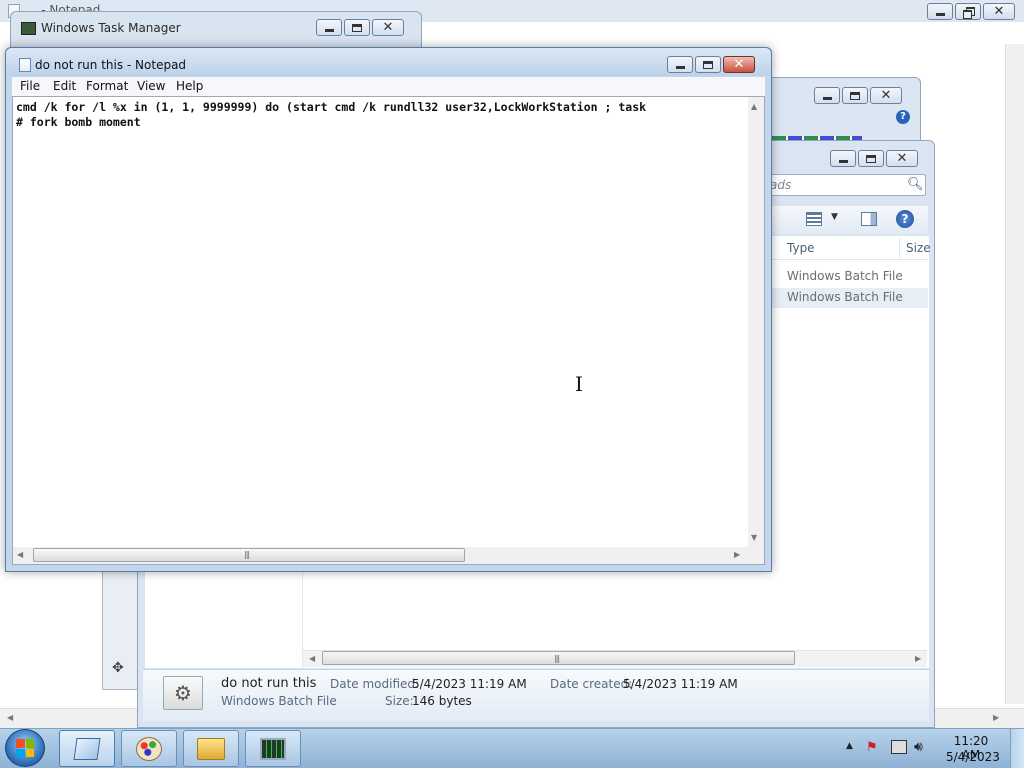 This screenshot has width=1024, height=768. I want to click on windows-logo-icon, so click(25, 748).